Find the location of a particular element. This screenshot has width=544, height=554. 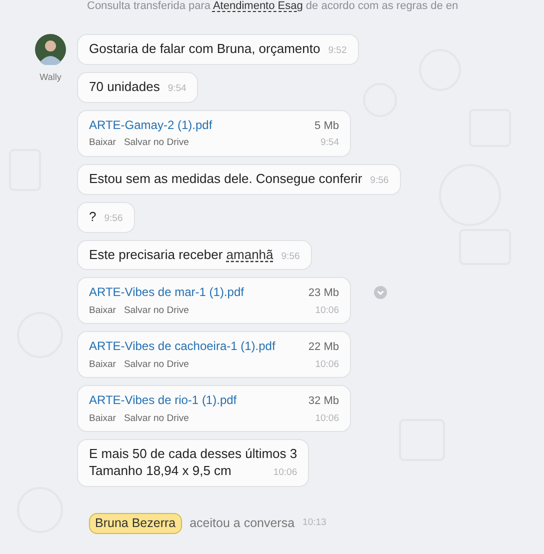

message-text: 70 unidades is located at coordinates (124, 87).